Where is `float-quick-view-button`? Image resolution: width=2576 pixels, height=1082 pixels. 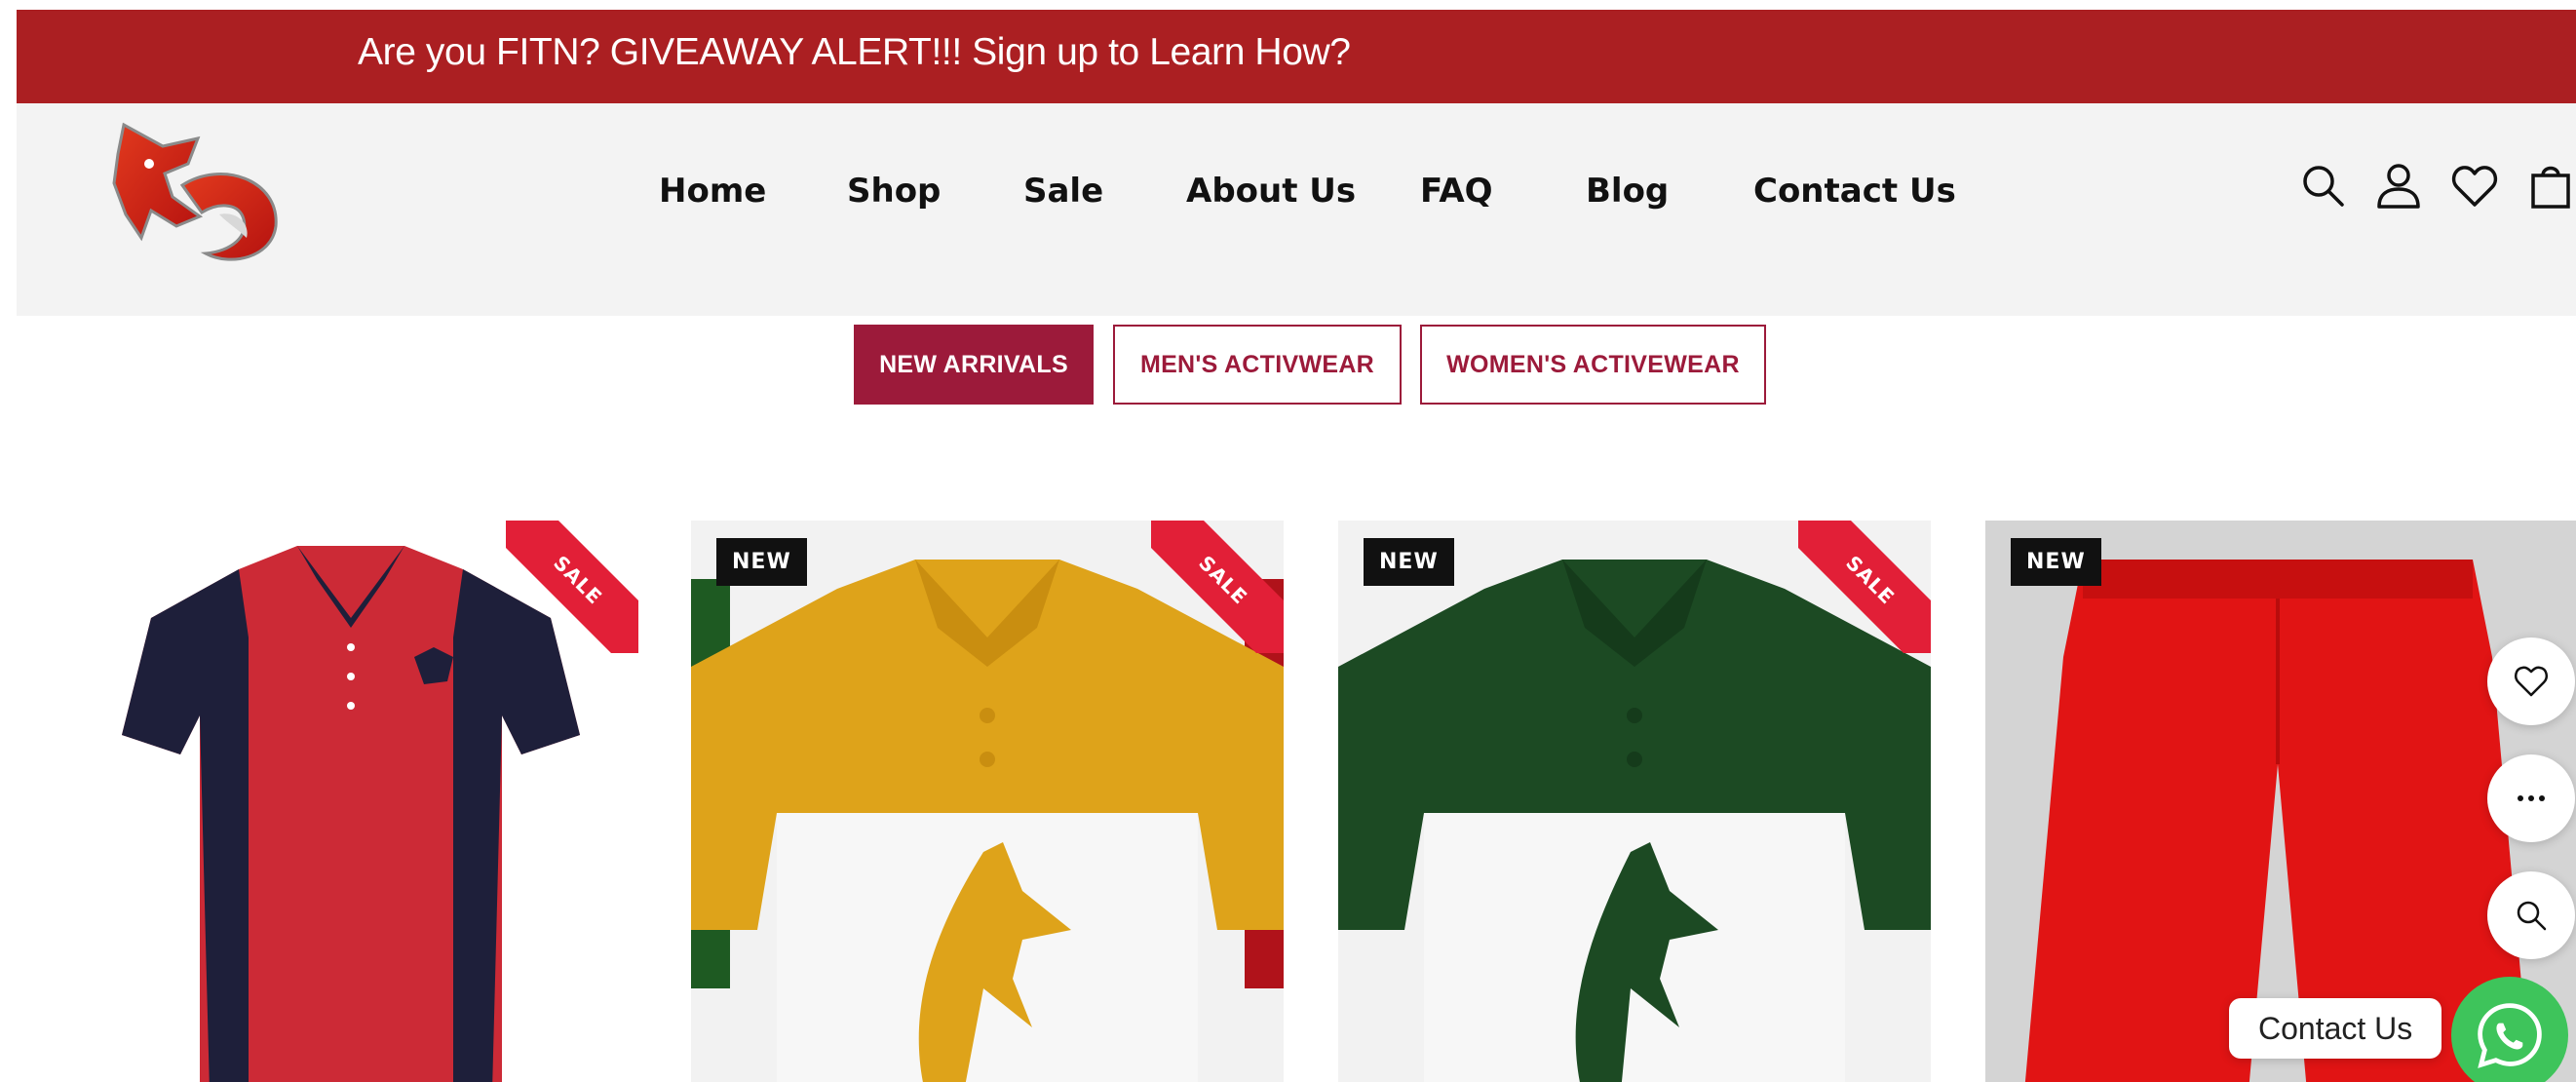
float-quick-view-button is located at coordinates (2531, 915).